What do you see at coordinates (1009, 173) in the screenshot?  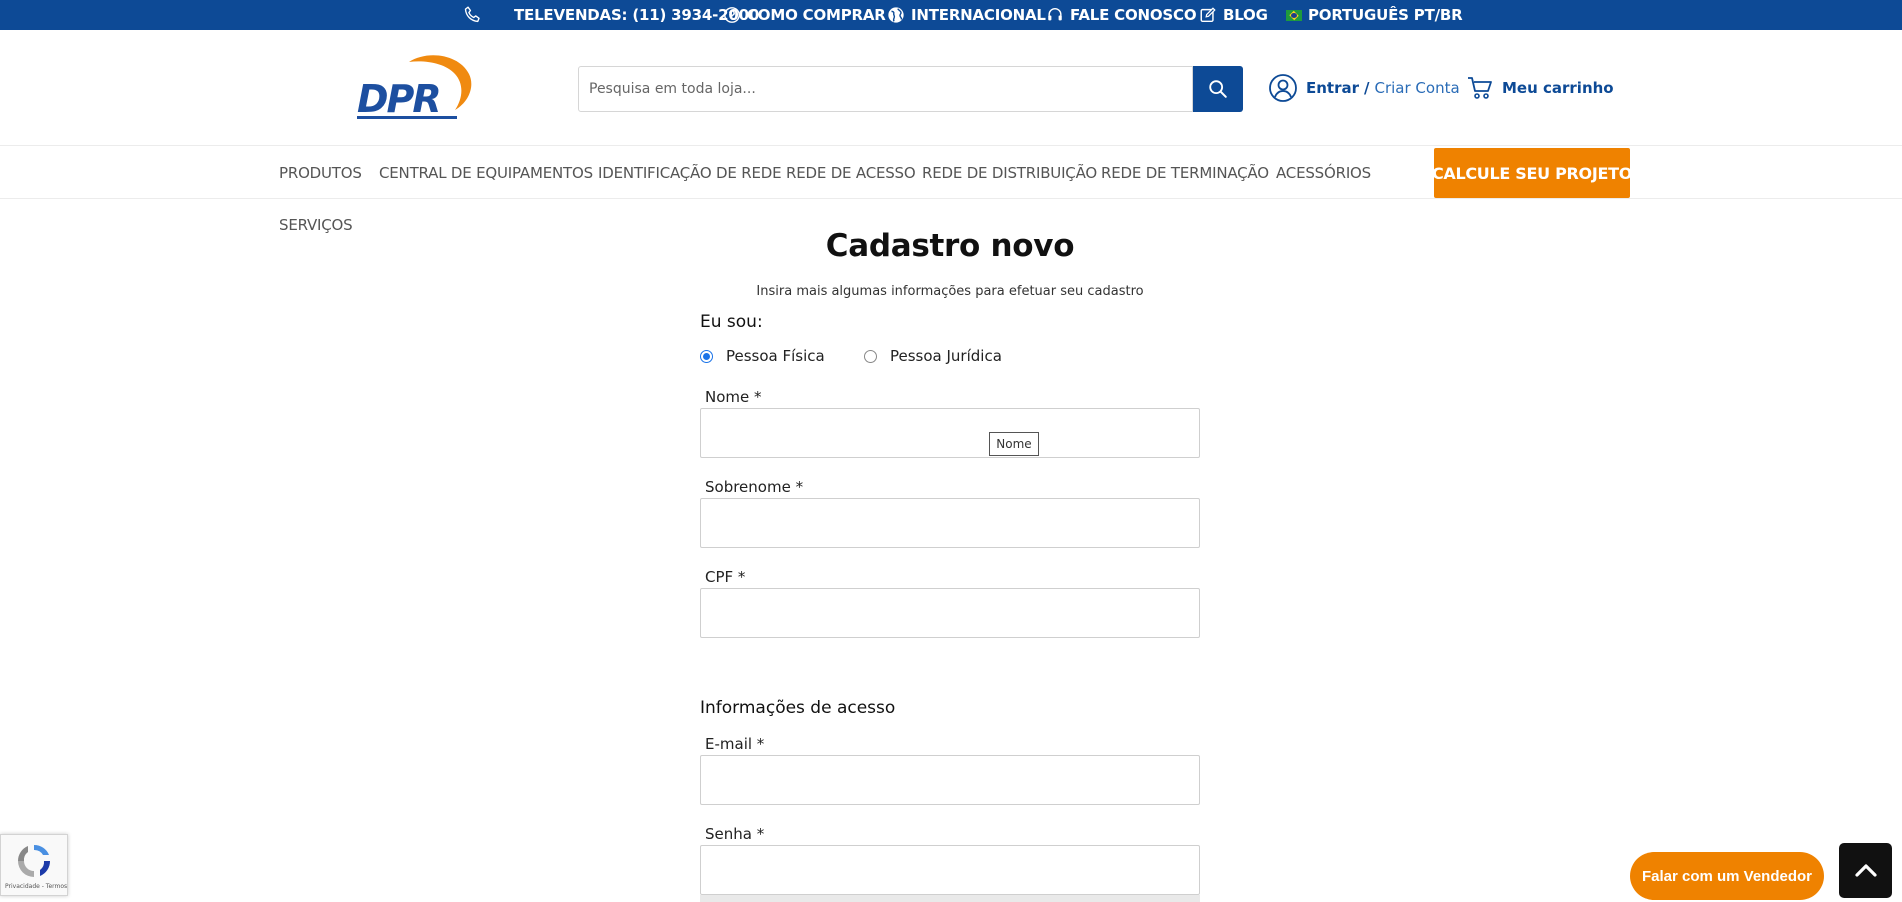 I see `nav-item-rede-de-distribuicao: REDE DE DISTRIBUIÇÃO` at bounding box center [1009, 173].